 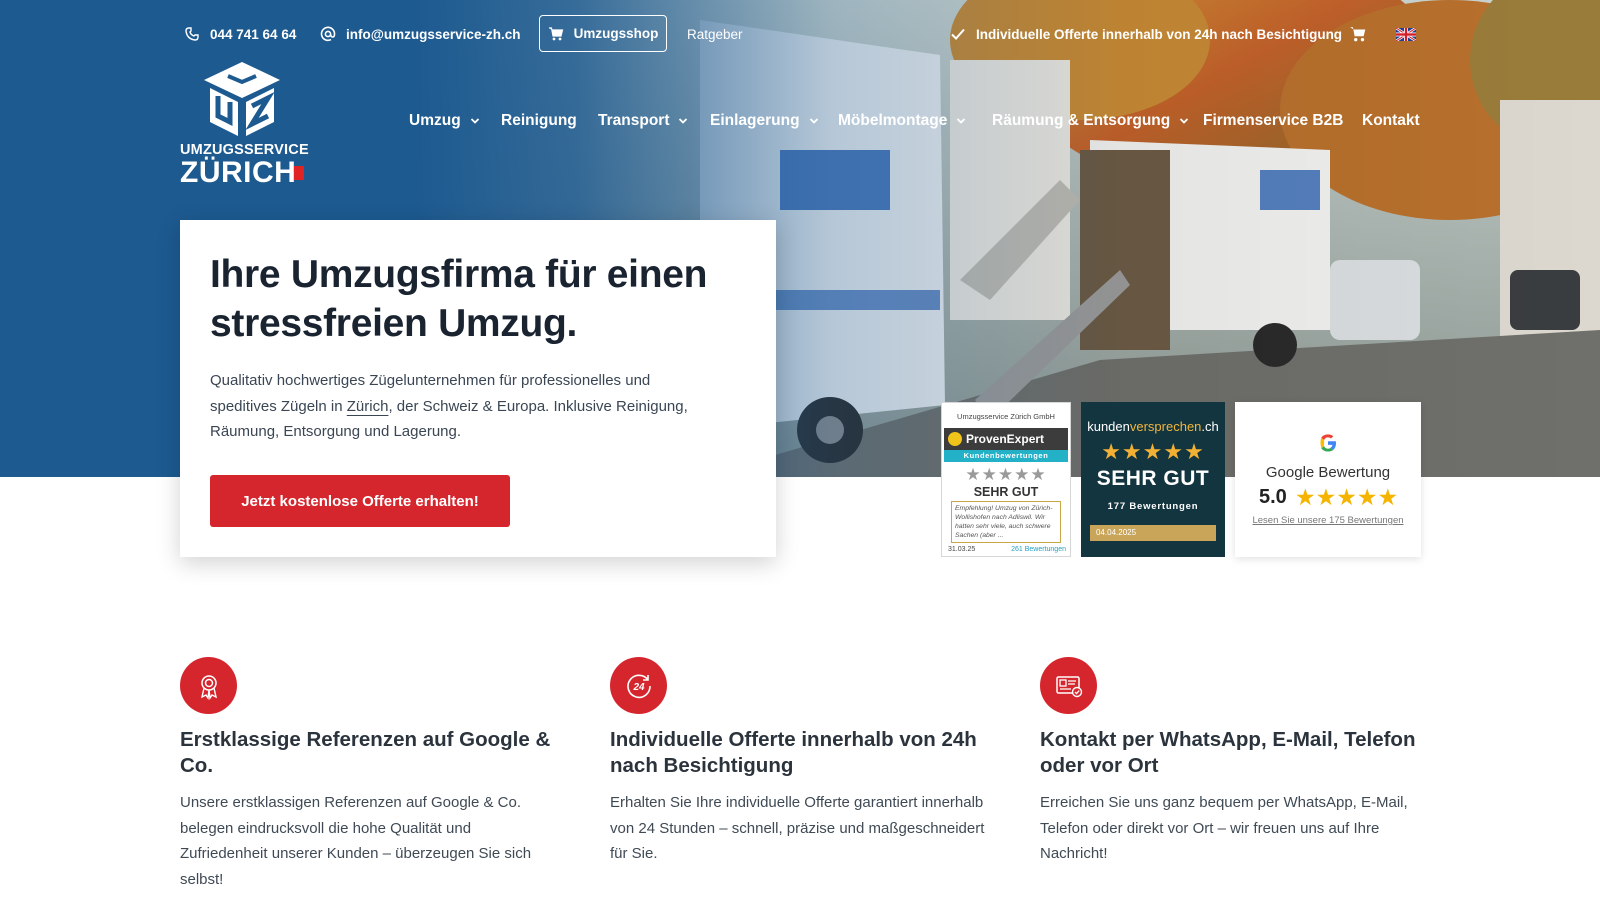 I want to click on kundenversprechen-rating: SEHR GUT, so click(x=1153, y=478).